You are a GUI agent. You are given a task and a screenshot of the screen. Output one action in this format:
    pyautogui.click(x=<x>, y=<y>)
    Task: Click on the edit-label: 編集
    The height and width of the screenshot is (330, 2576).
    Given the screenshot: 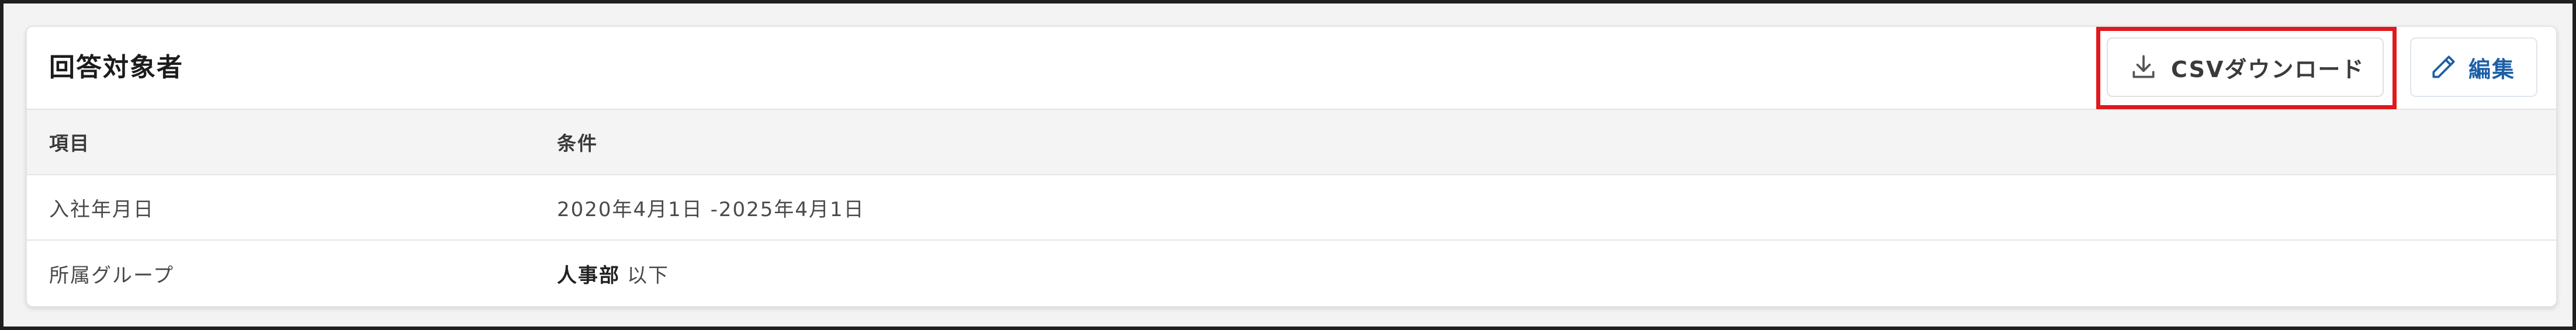 What is the action you would take?
    pyautogui.click(x=2492, y=69)
    